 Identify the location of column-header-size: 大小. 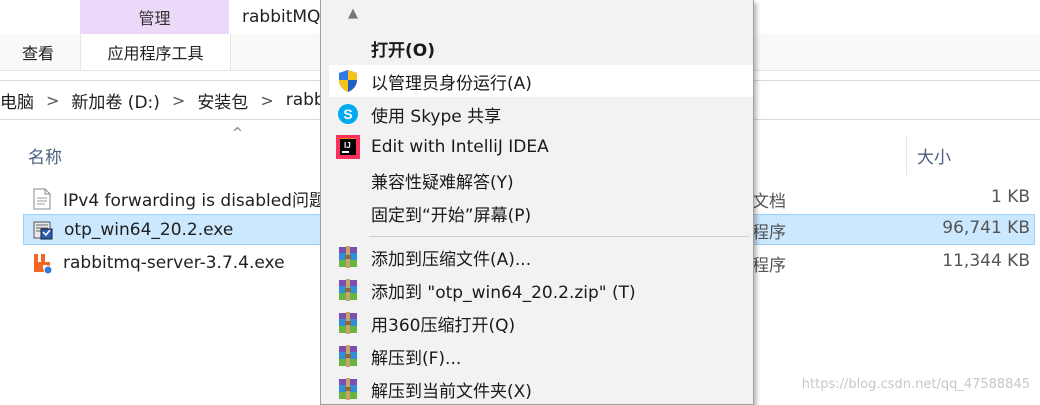
(934, 155).